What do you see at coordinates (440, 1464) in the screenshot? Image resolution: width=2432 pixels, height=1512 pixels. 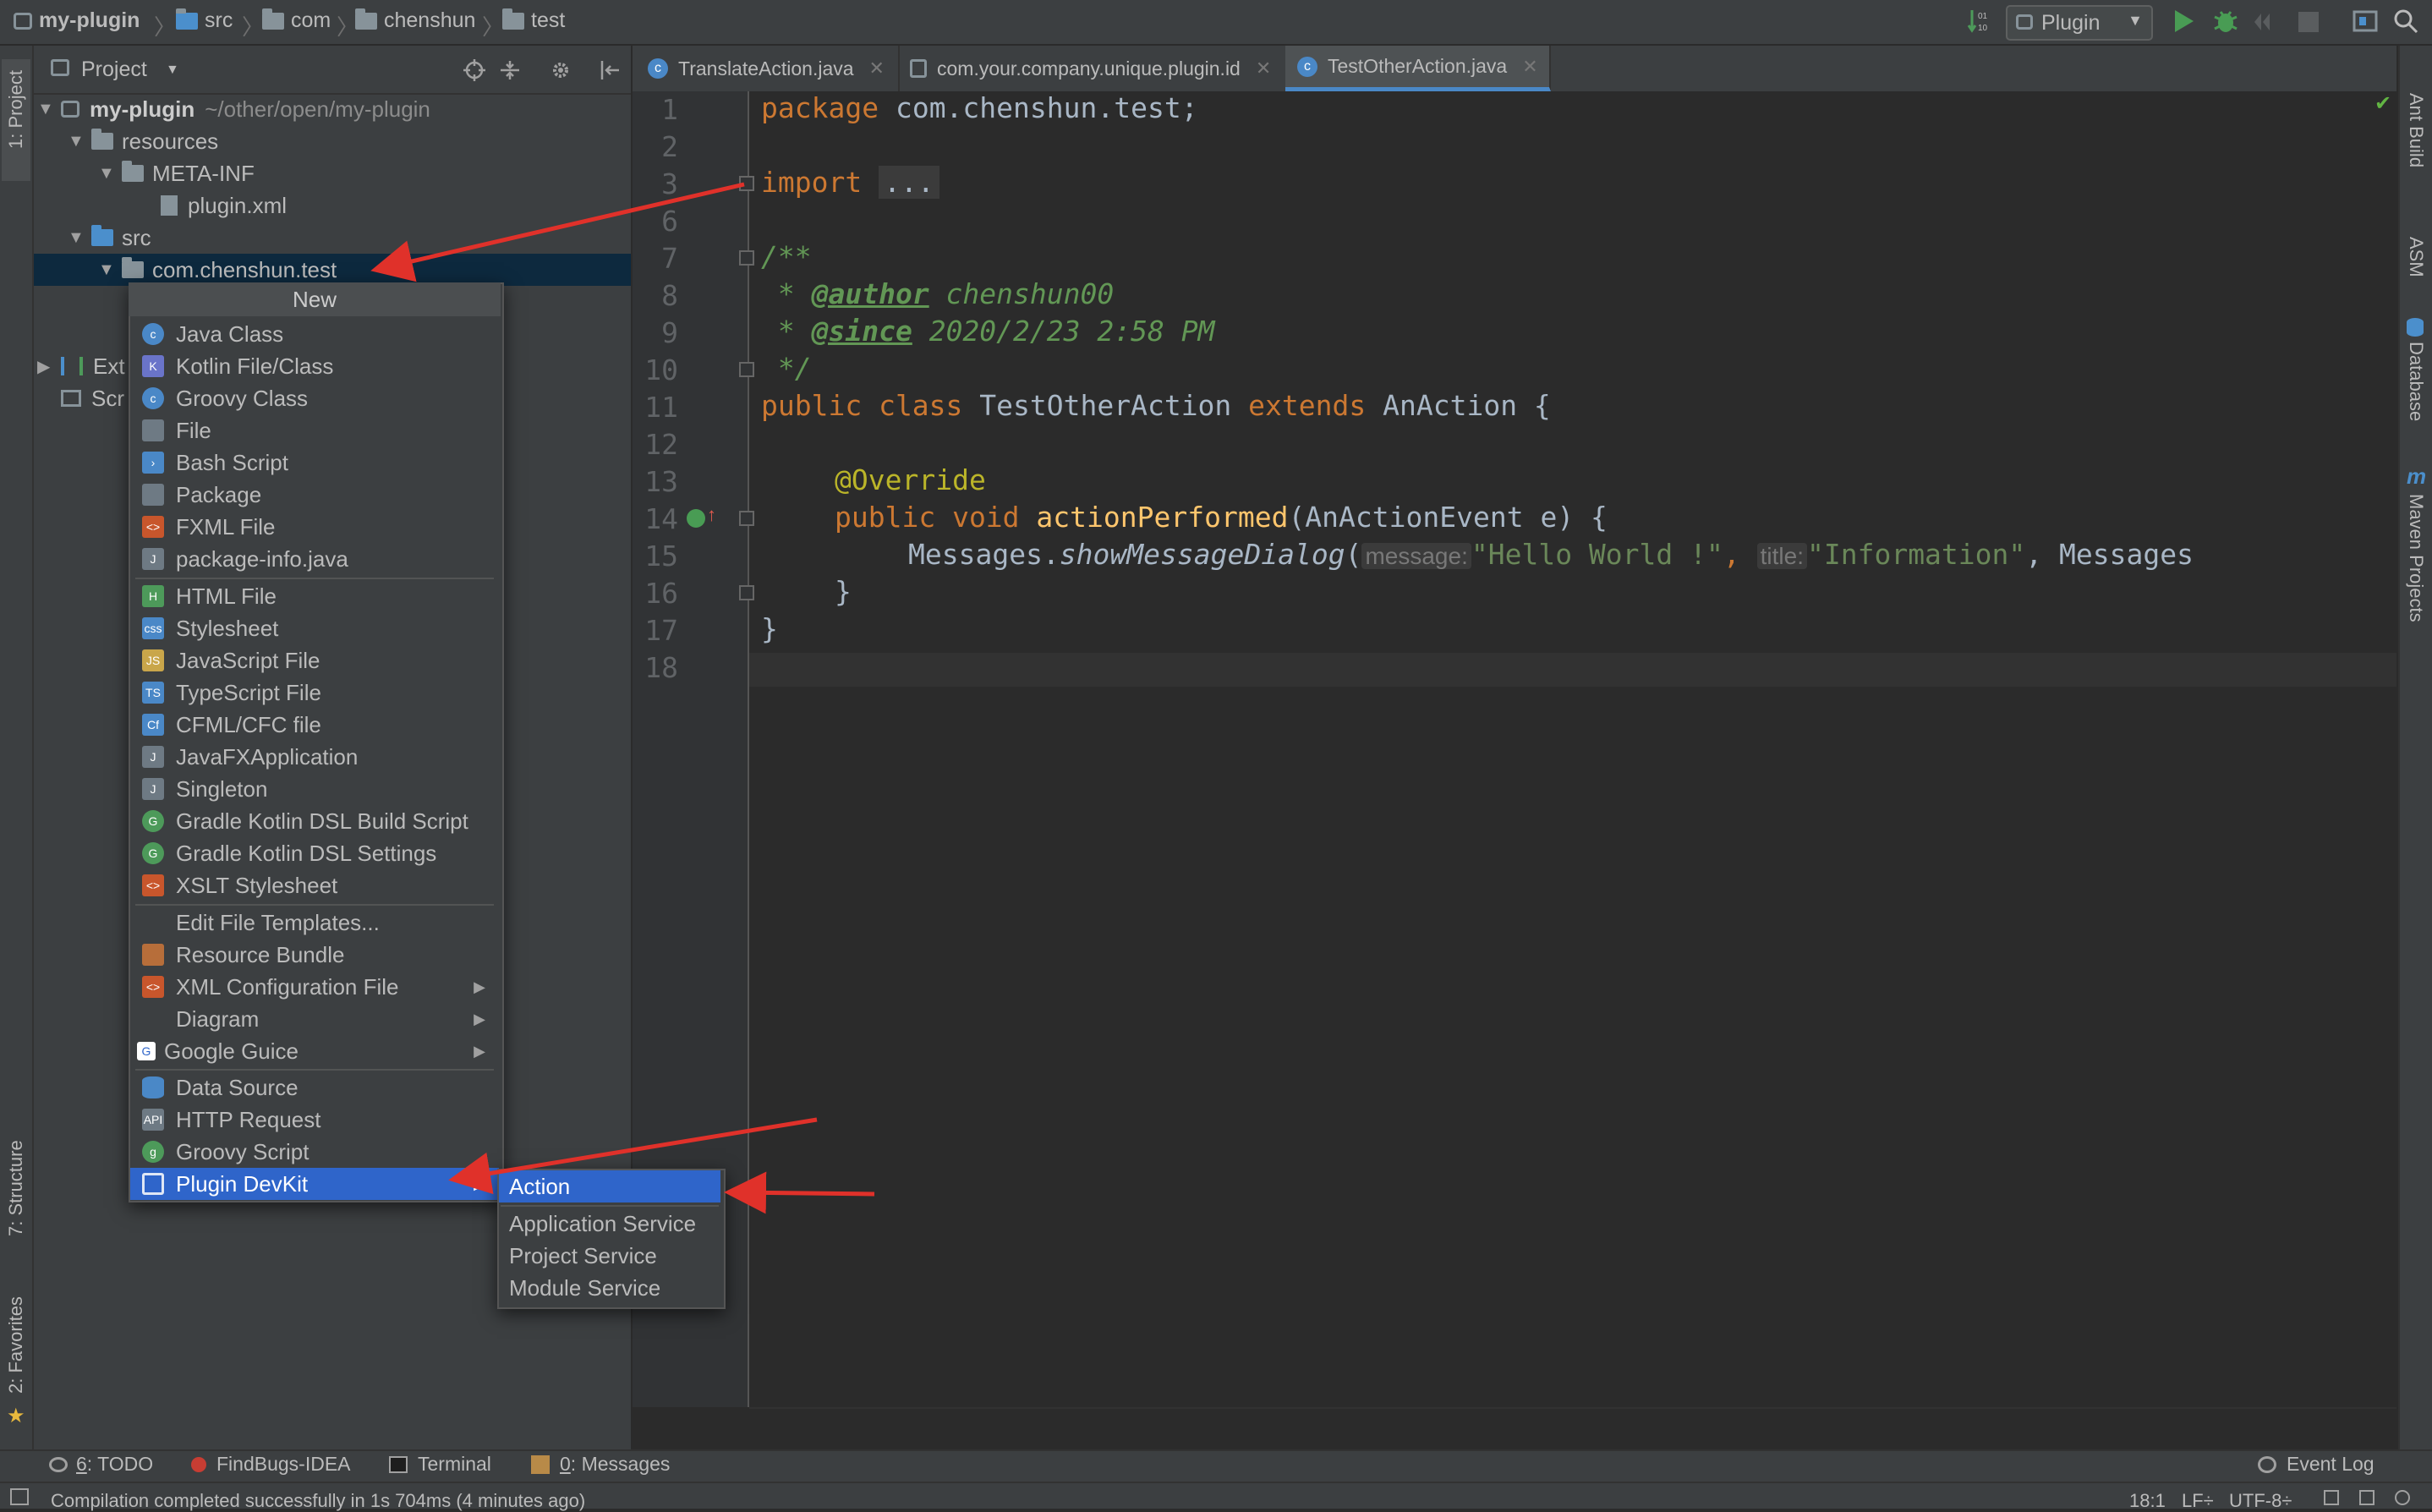 I see `terminal-tab: Terminal` at bounding box center [440, 1464].